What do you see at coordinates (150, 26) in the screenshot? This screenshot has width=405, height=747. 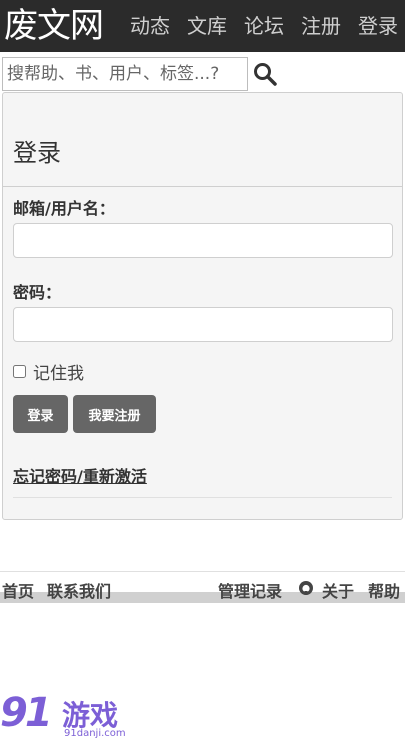 I see `nav-item-activity: 动态` at bounding box center [150, 26].